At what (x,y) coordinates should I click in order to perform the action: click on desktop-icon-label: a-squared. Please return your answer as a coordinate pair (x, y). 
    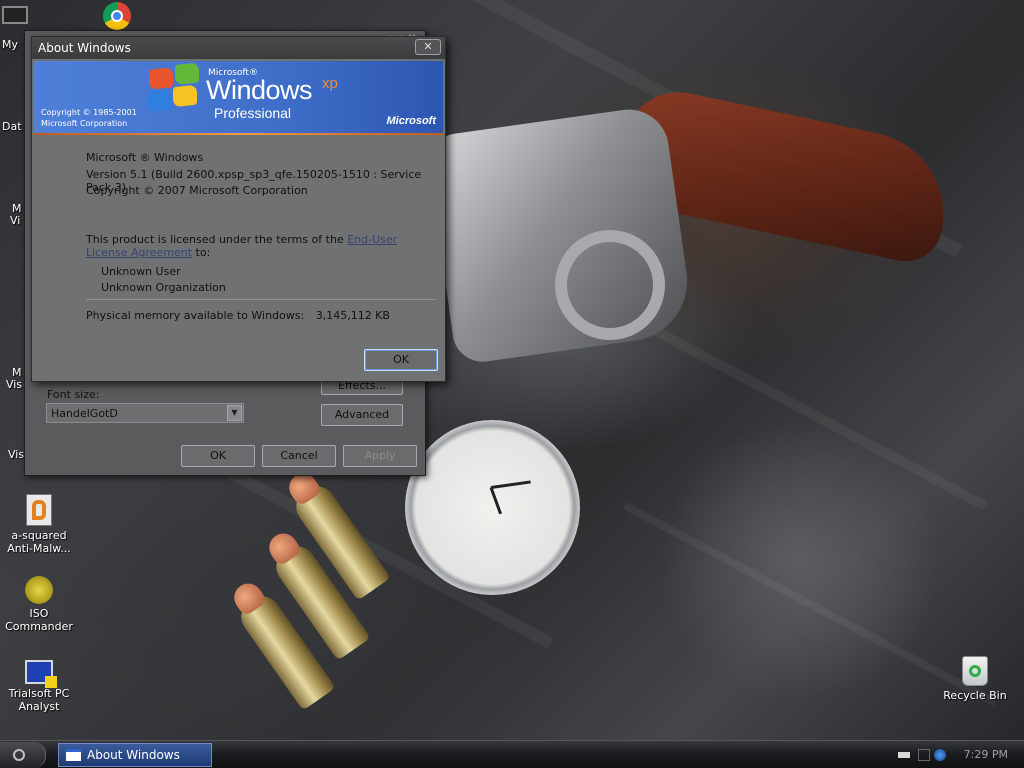
    Looking at the image, I should click on (39, 535).